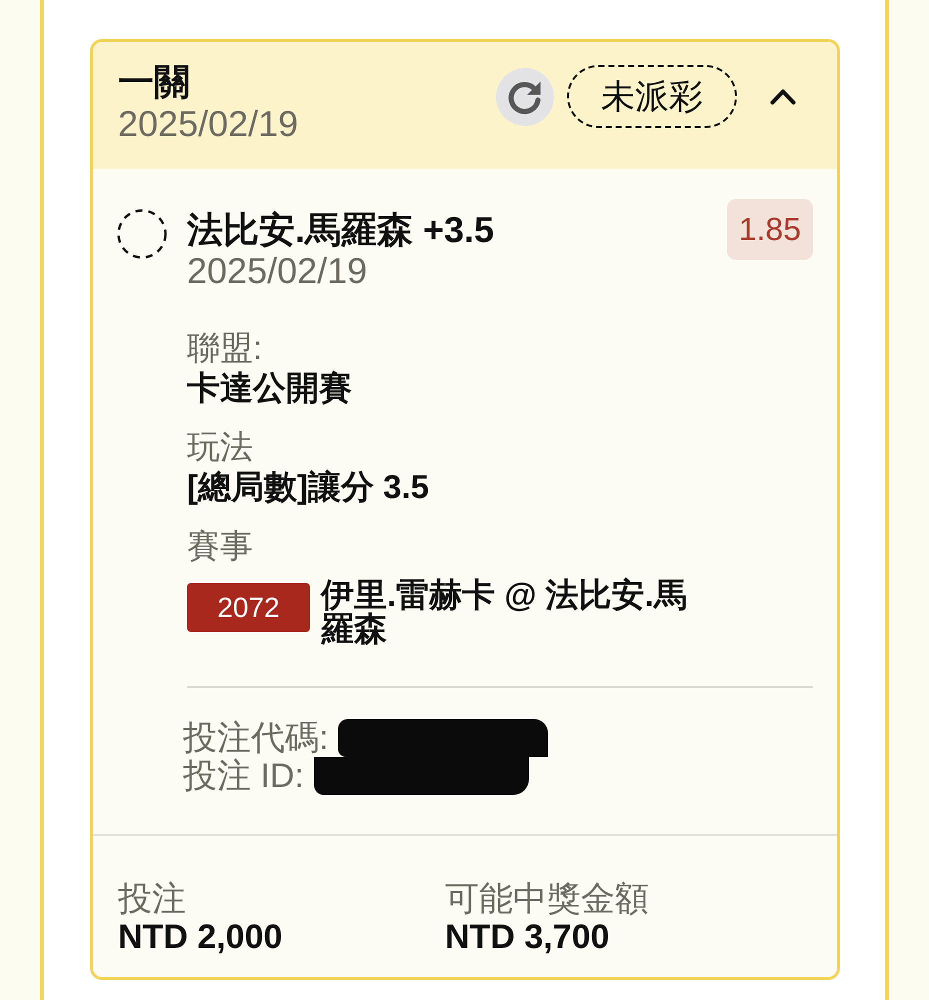  What do you see at coordinates (504, 612) in the screenshot?
I see `match-name: 伊里.雷赫卡 @ 法比安.馬羅森` at bounding box center [504, 612].